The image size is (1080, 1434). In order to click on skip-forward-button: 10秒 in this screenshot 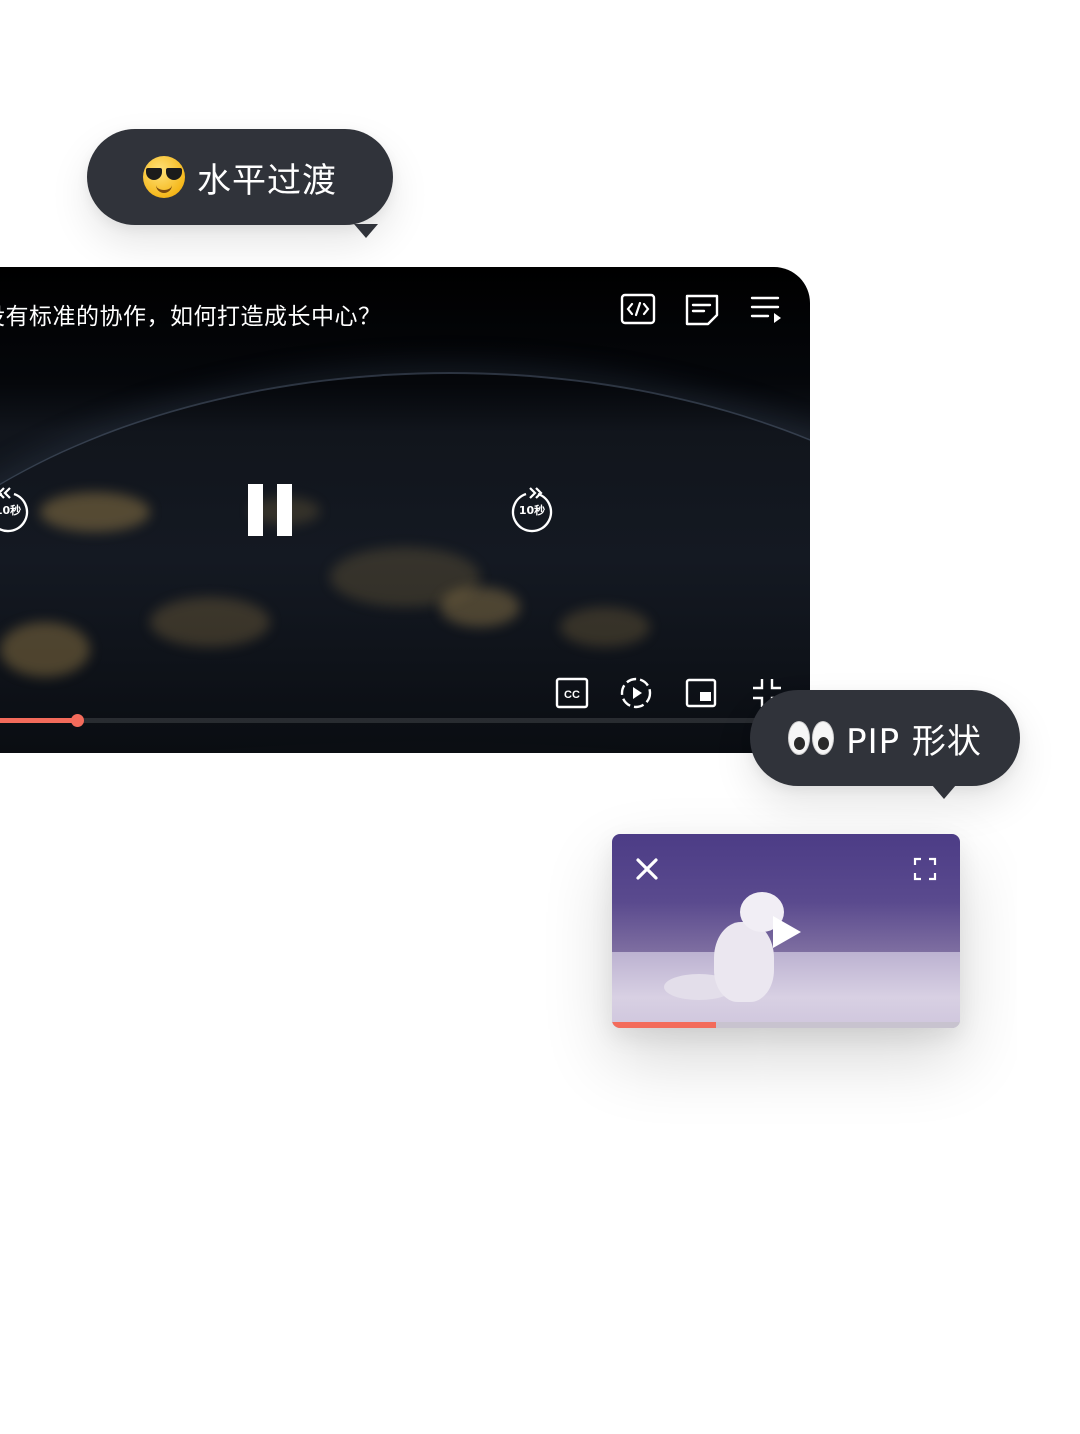, I will do `click(532, 511)`.